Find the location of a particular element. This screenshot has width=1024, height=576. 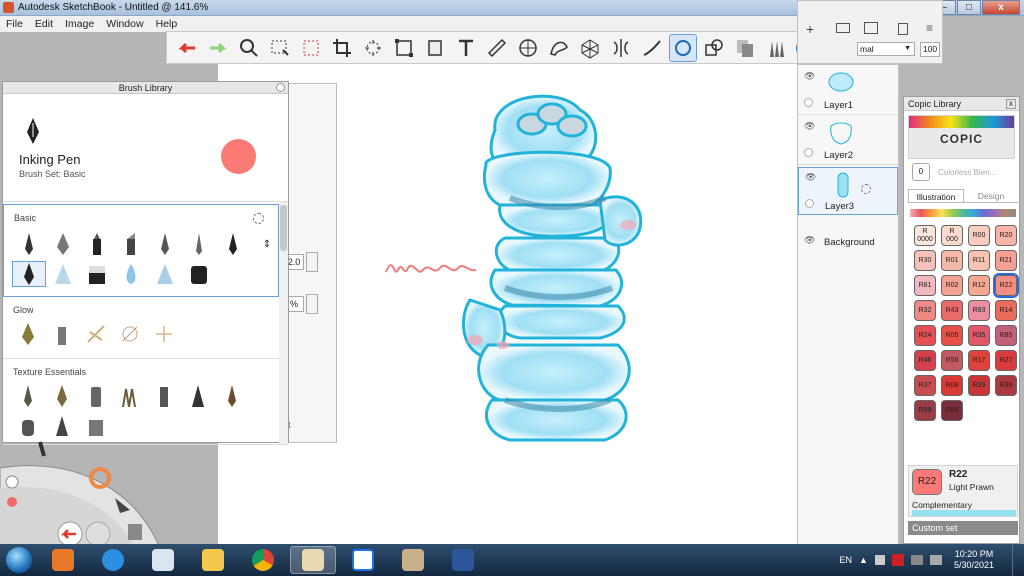

brush-technical-pen-icon is located at coordinates (63, 244).